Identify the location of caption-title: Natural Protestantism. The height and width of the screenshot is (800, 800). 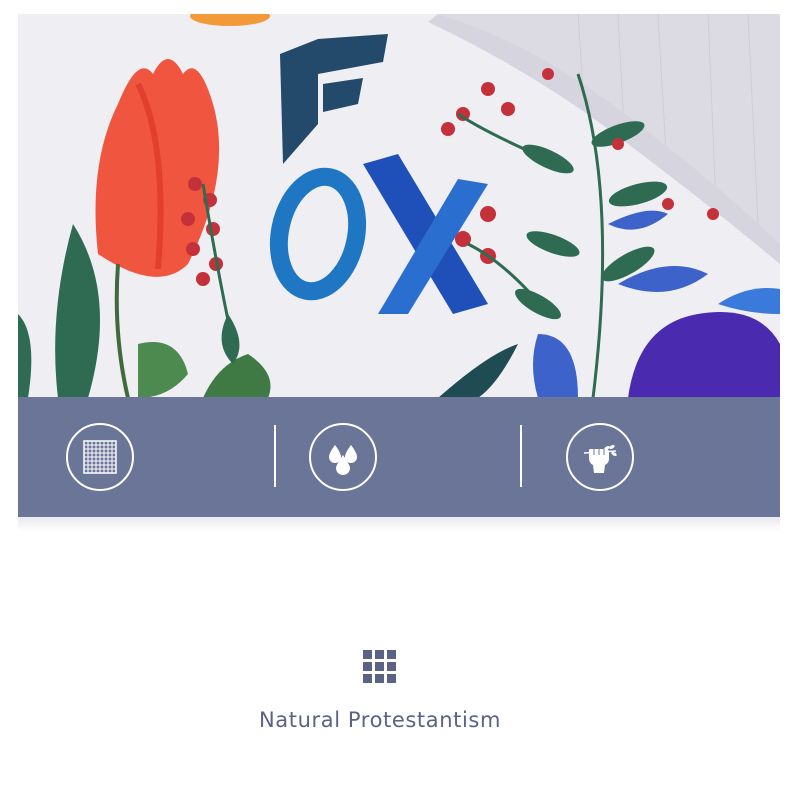
(380, 720).